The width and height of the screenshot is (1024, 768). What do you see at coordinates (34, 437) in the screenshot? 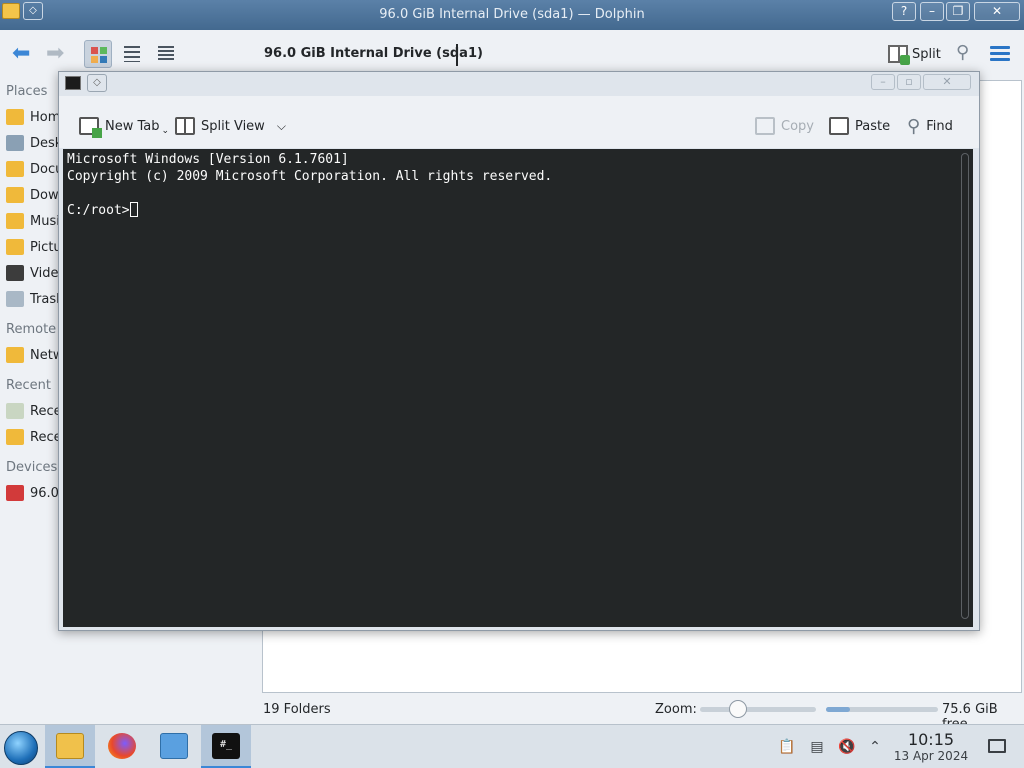
I see `place-item: Recent Locations` at bounding box center [34, 437].